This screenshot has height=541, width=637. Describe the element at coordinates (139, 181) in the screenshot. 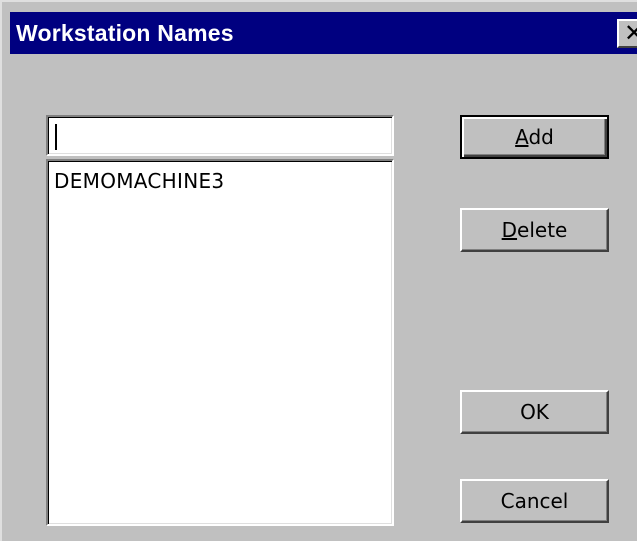

I see `list-item: DEMOMACHINE3` at that location.